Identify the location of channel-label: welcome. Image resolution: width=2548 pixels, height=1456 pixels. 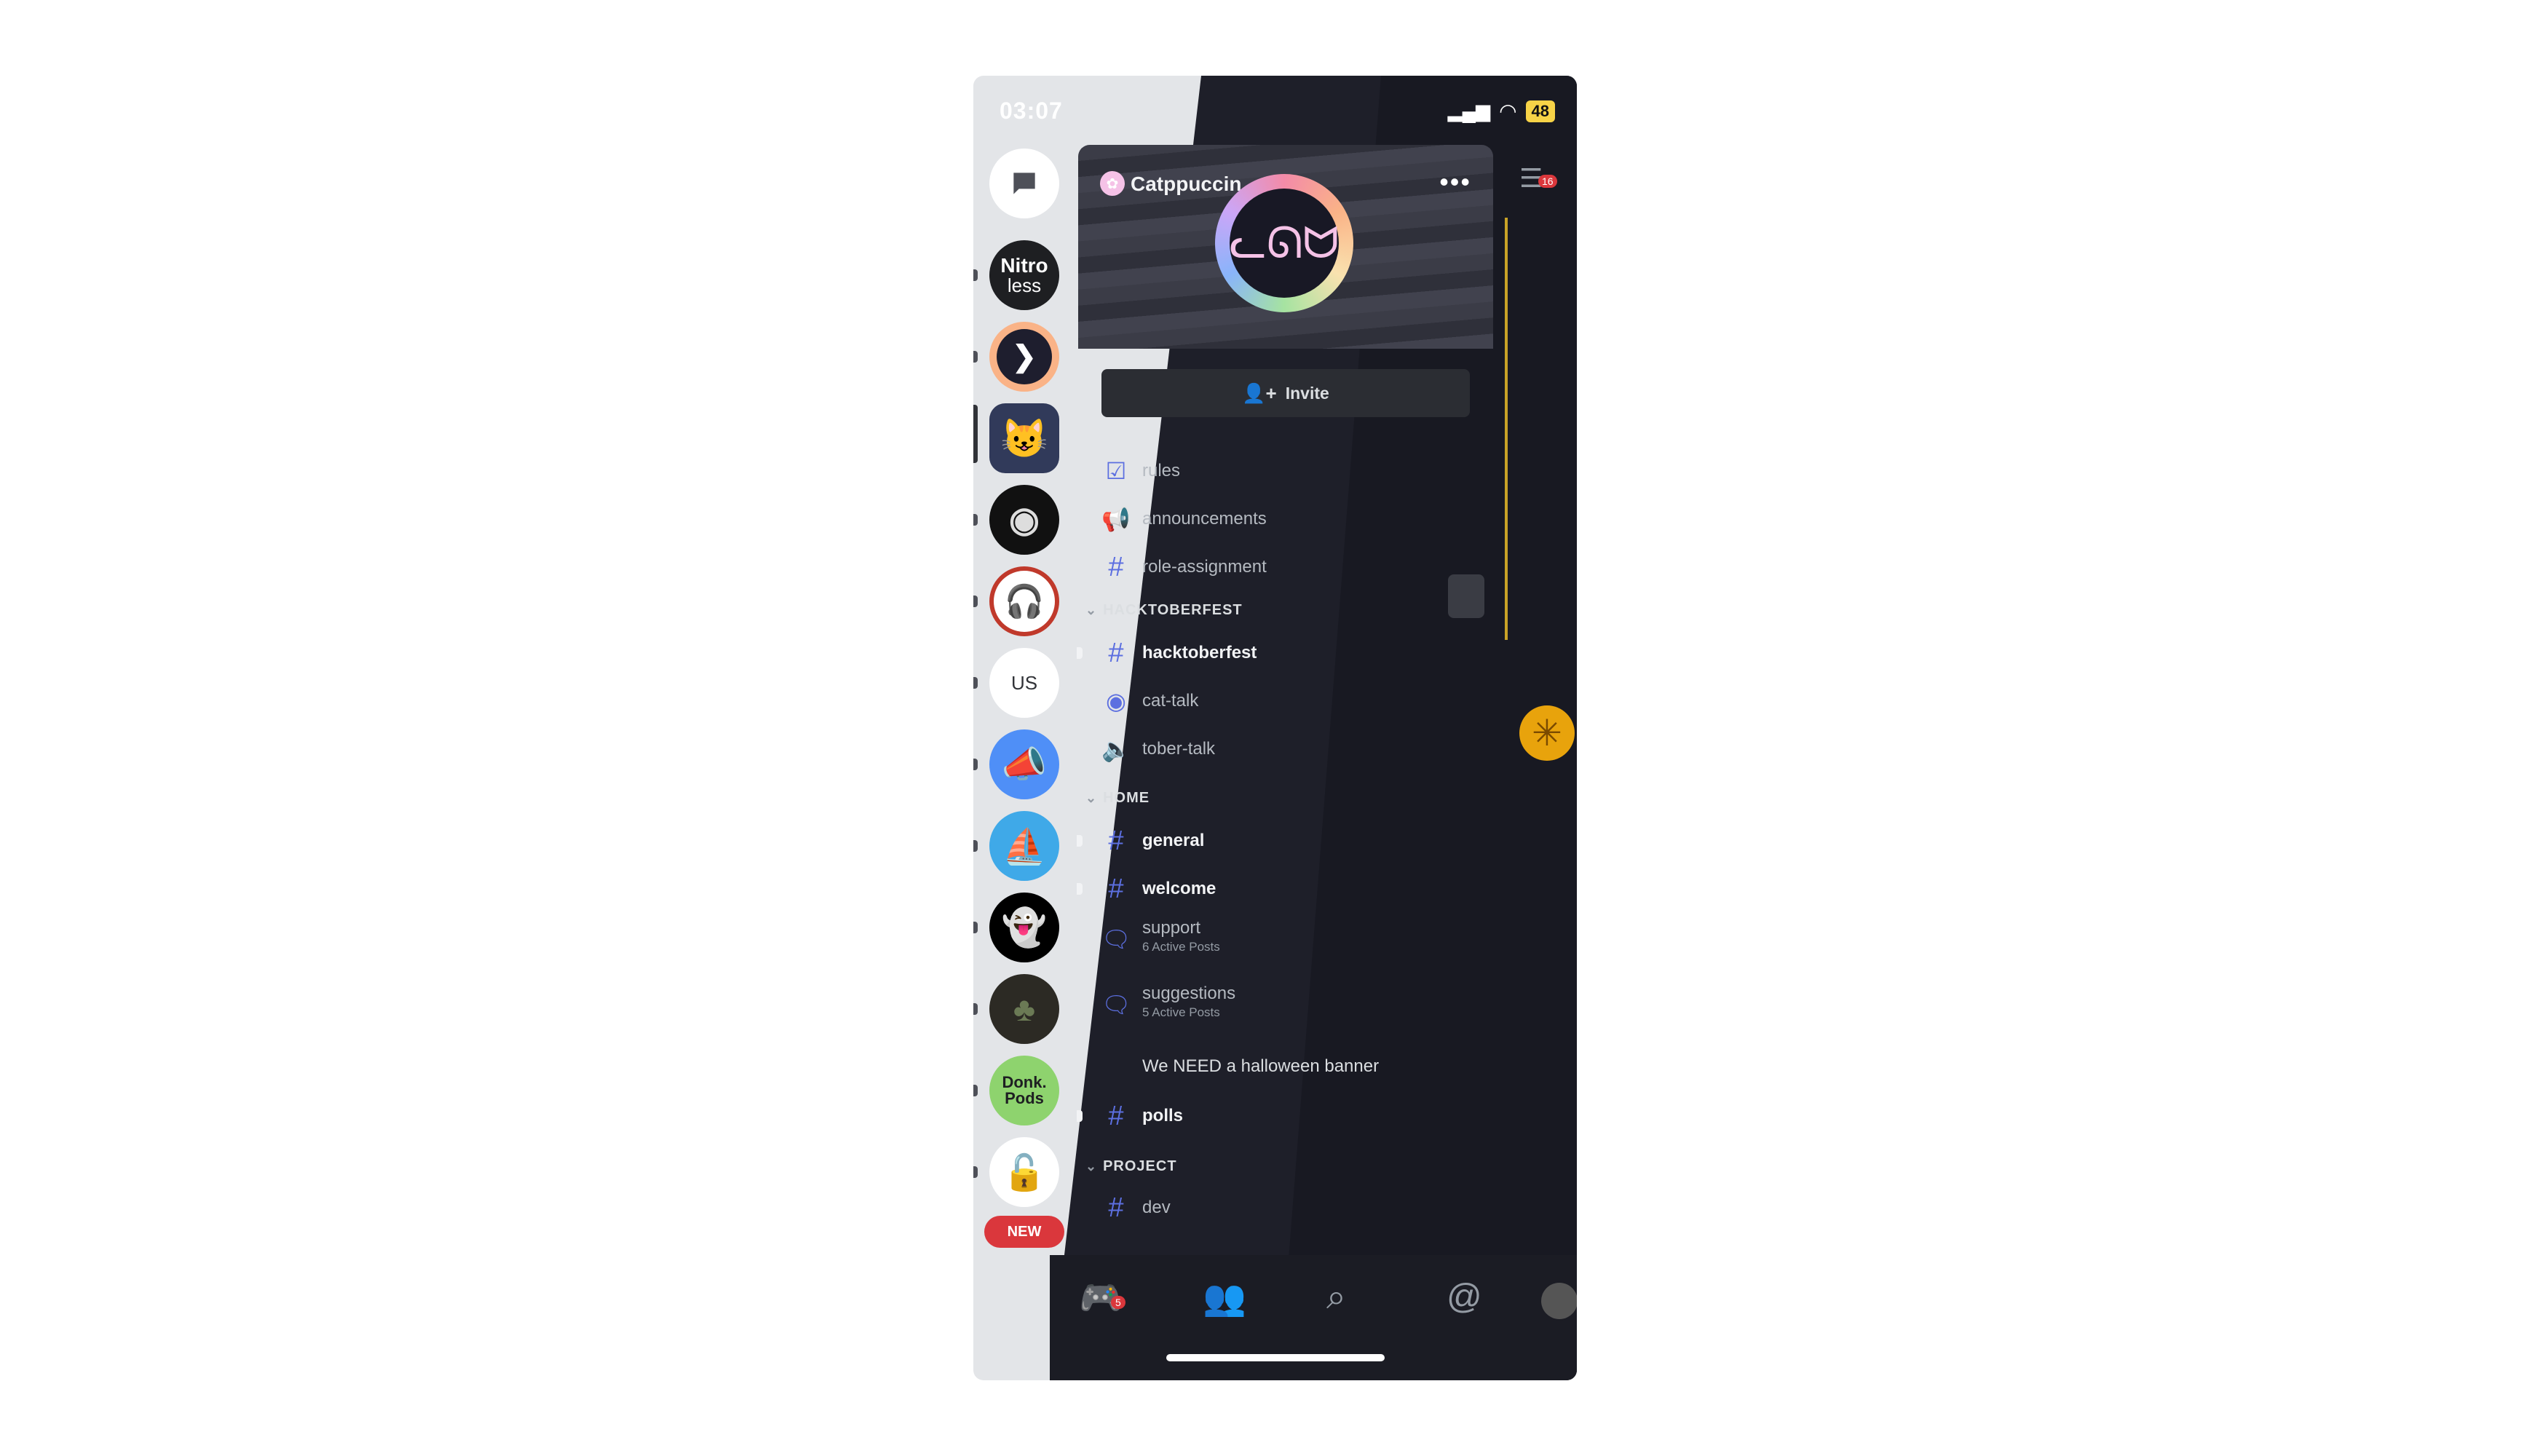
(1179, 888).